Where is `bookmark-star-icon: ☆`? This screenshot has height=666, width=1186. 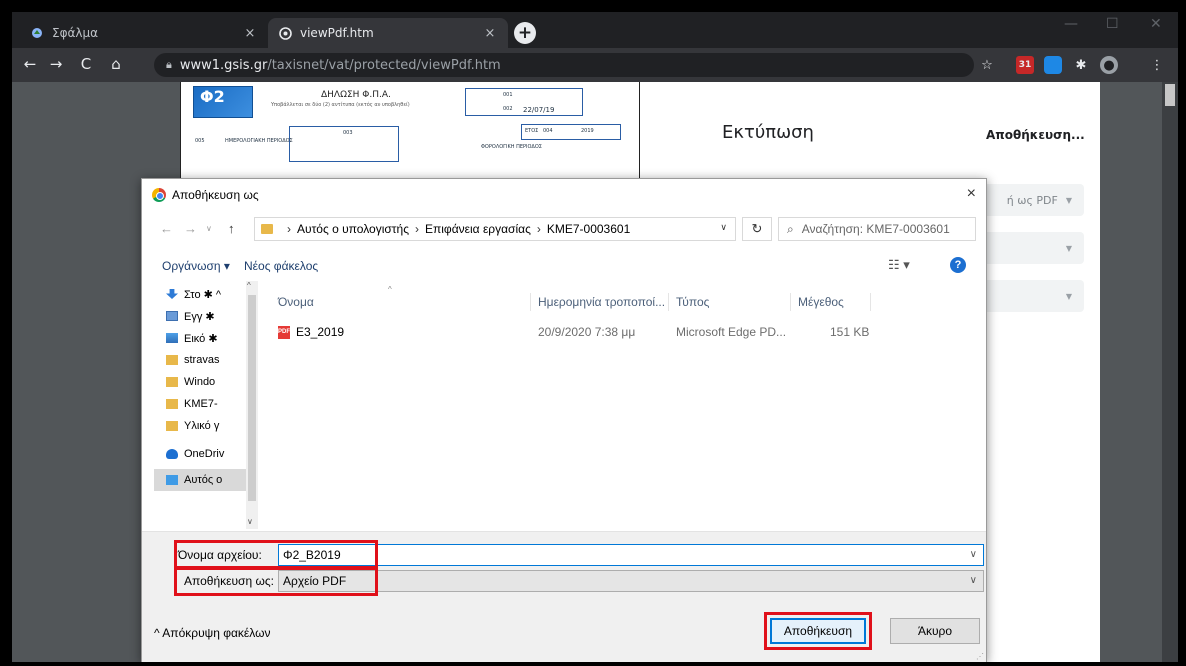
bookmark-star-icon: ☆ is located at coordinates (987, 65).